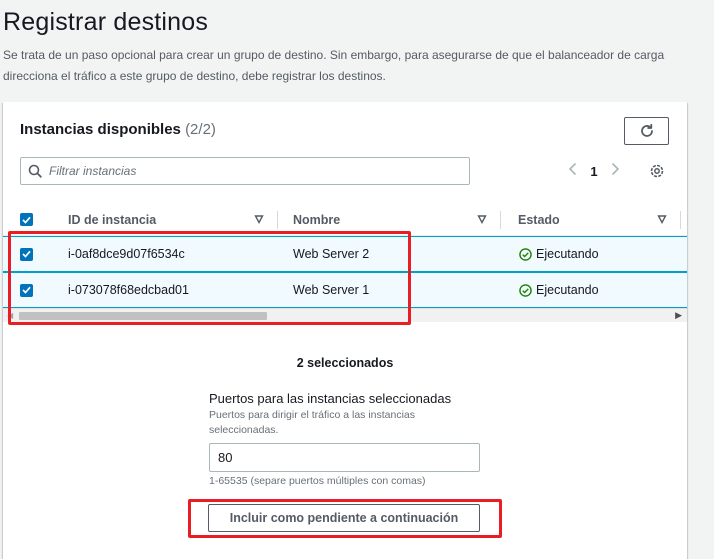  Describe the element at coordinates (390, 219) in the screenshot. I see `column-header-name: Nombre` at that location.